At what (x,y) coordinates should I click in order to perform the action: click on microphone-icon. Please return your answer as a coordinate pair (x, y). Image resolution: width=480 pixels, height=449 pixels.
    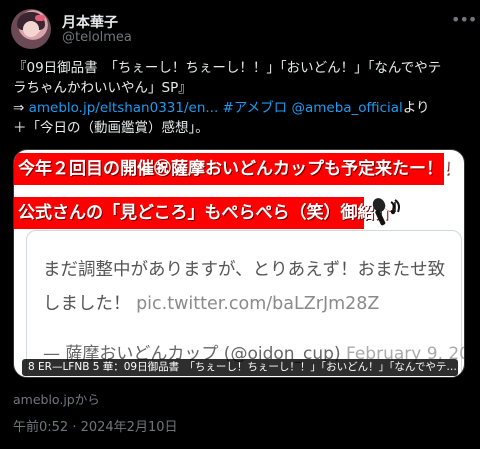
    Looking at the image, I should click on (386, 212).